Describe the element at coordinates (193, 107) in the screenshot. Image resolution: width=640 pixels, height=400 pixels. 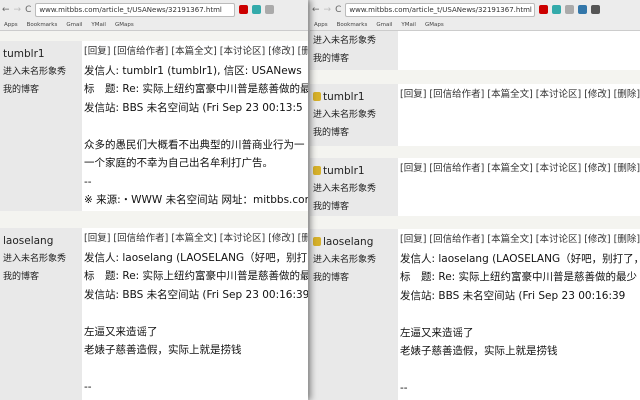
I see `post-station: 发信站: BBS 未名空间站 (Fri Sep 23 00:13:5` at that location.